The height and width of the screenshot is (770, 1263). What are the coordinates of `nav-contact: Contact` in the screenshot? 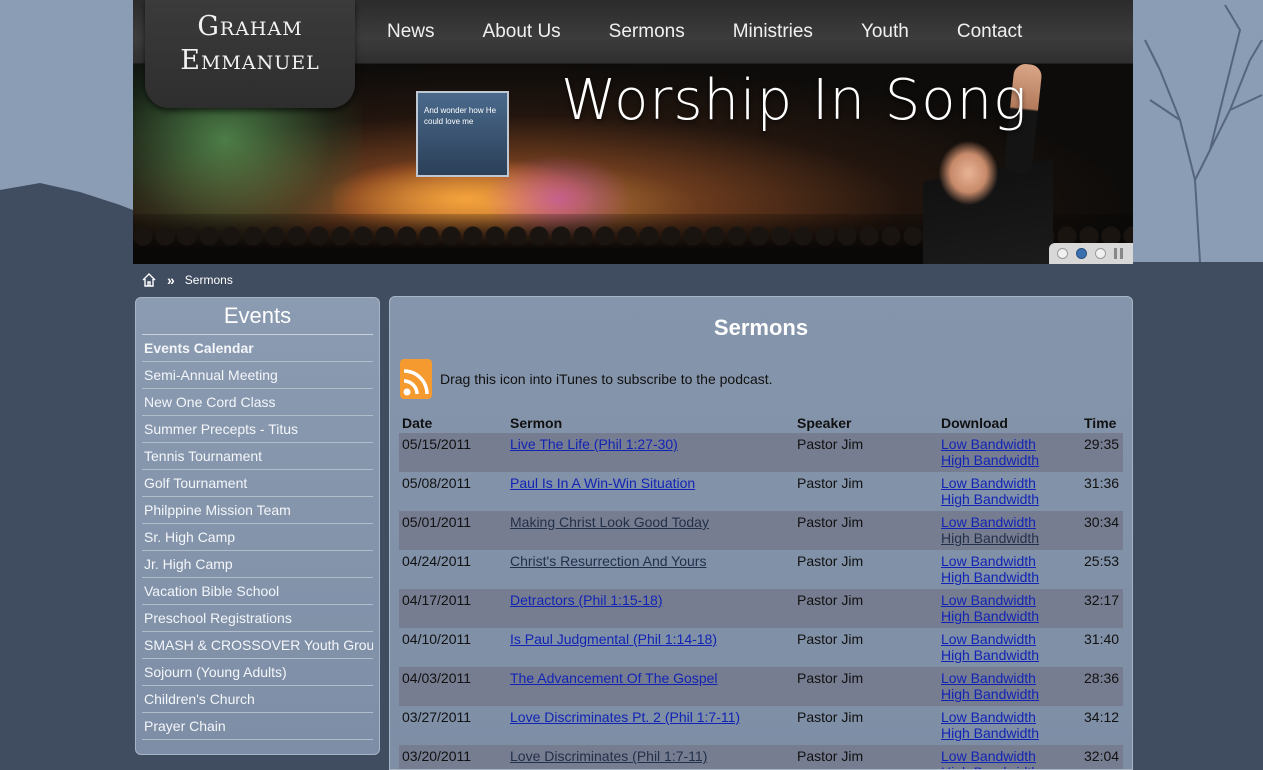 It's located at (989, 32).